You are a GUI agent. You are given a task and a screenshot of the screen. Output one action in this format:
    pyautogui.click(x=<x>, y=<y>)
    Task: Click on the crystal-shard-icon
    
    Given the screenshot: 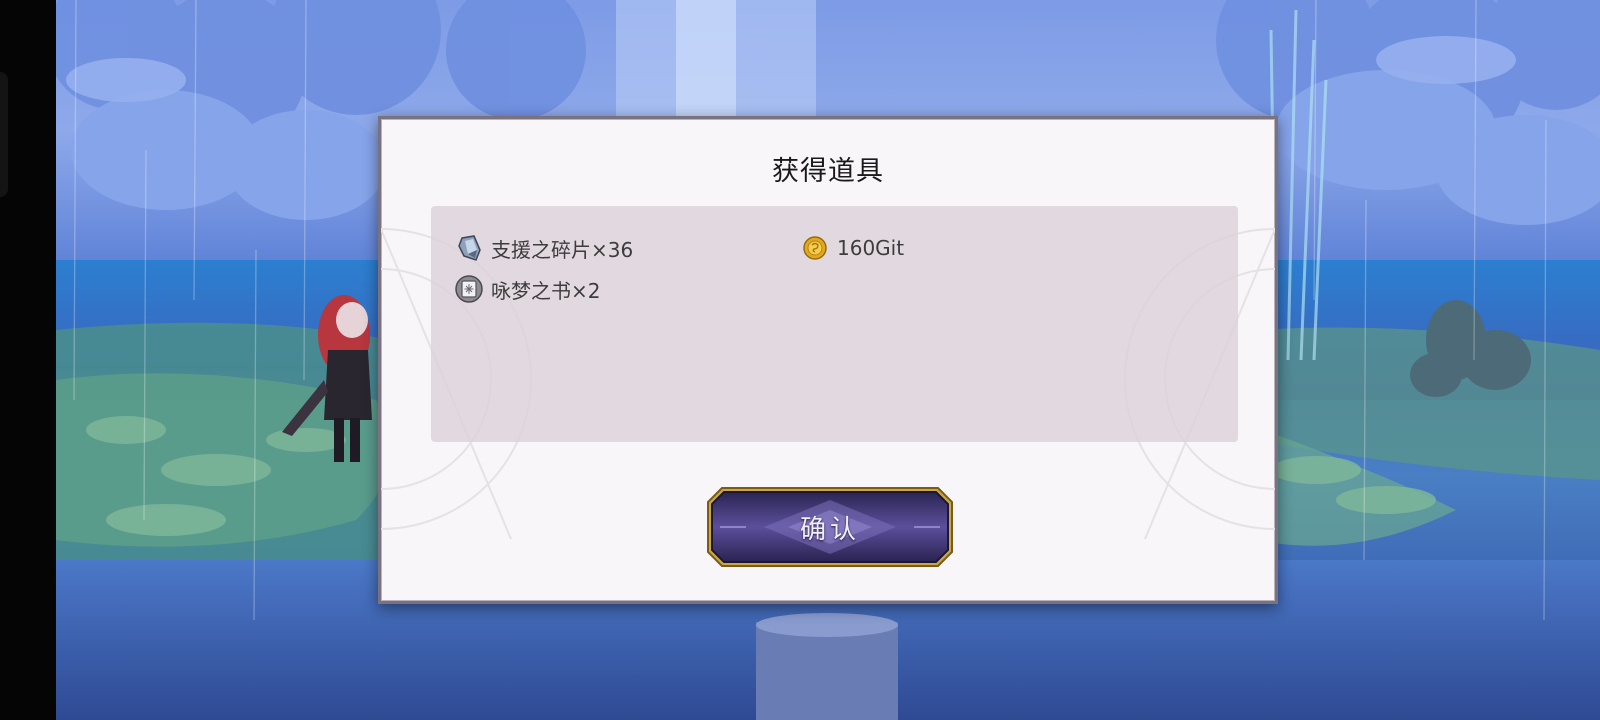 What is the action you would take?
    pyautogui.click(x=469, y=248)
    